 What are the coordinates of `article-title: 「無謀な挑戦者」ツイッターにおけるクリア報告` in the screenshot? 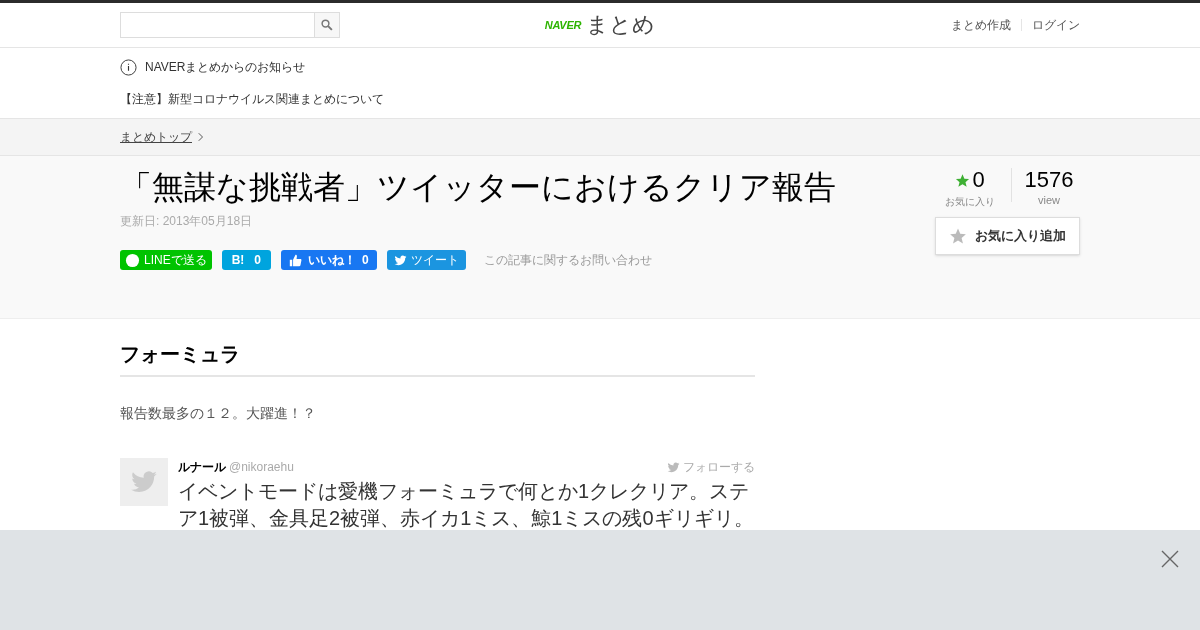 It's located at (478, 187).